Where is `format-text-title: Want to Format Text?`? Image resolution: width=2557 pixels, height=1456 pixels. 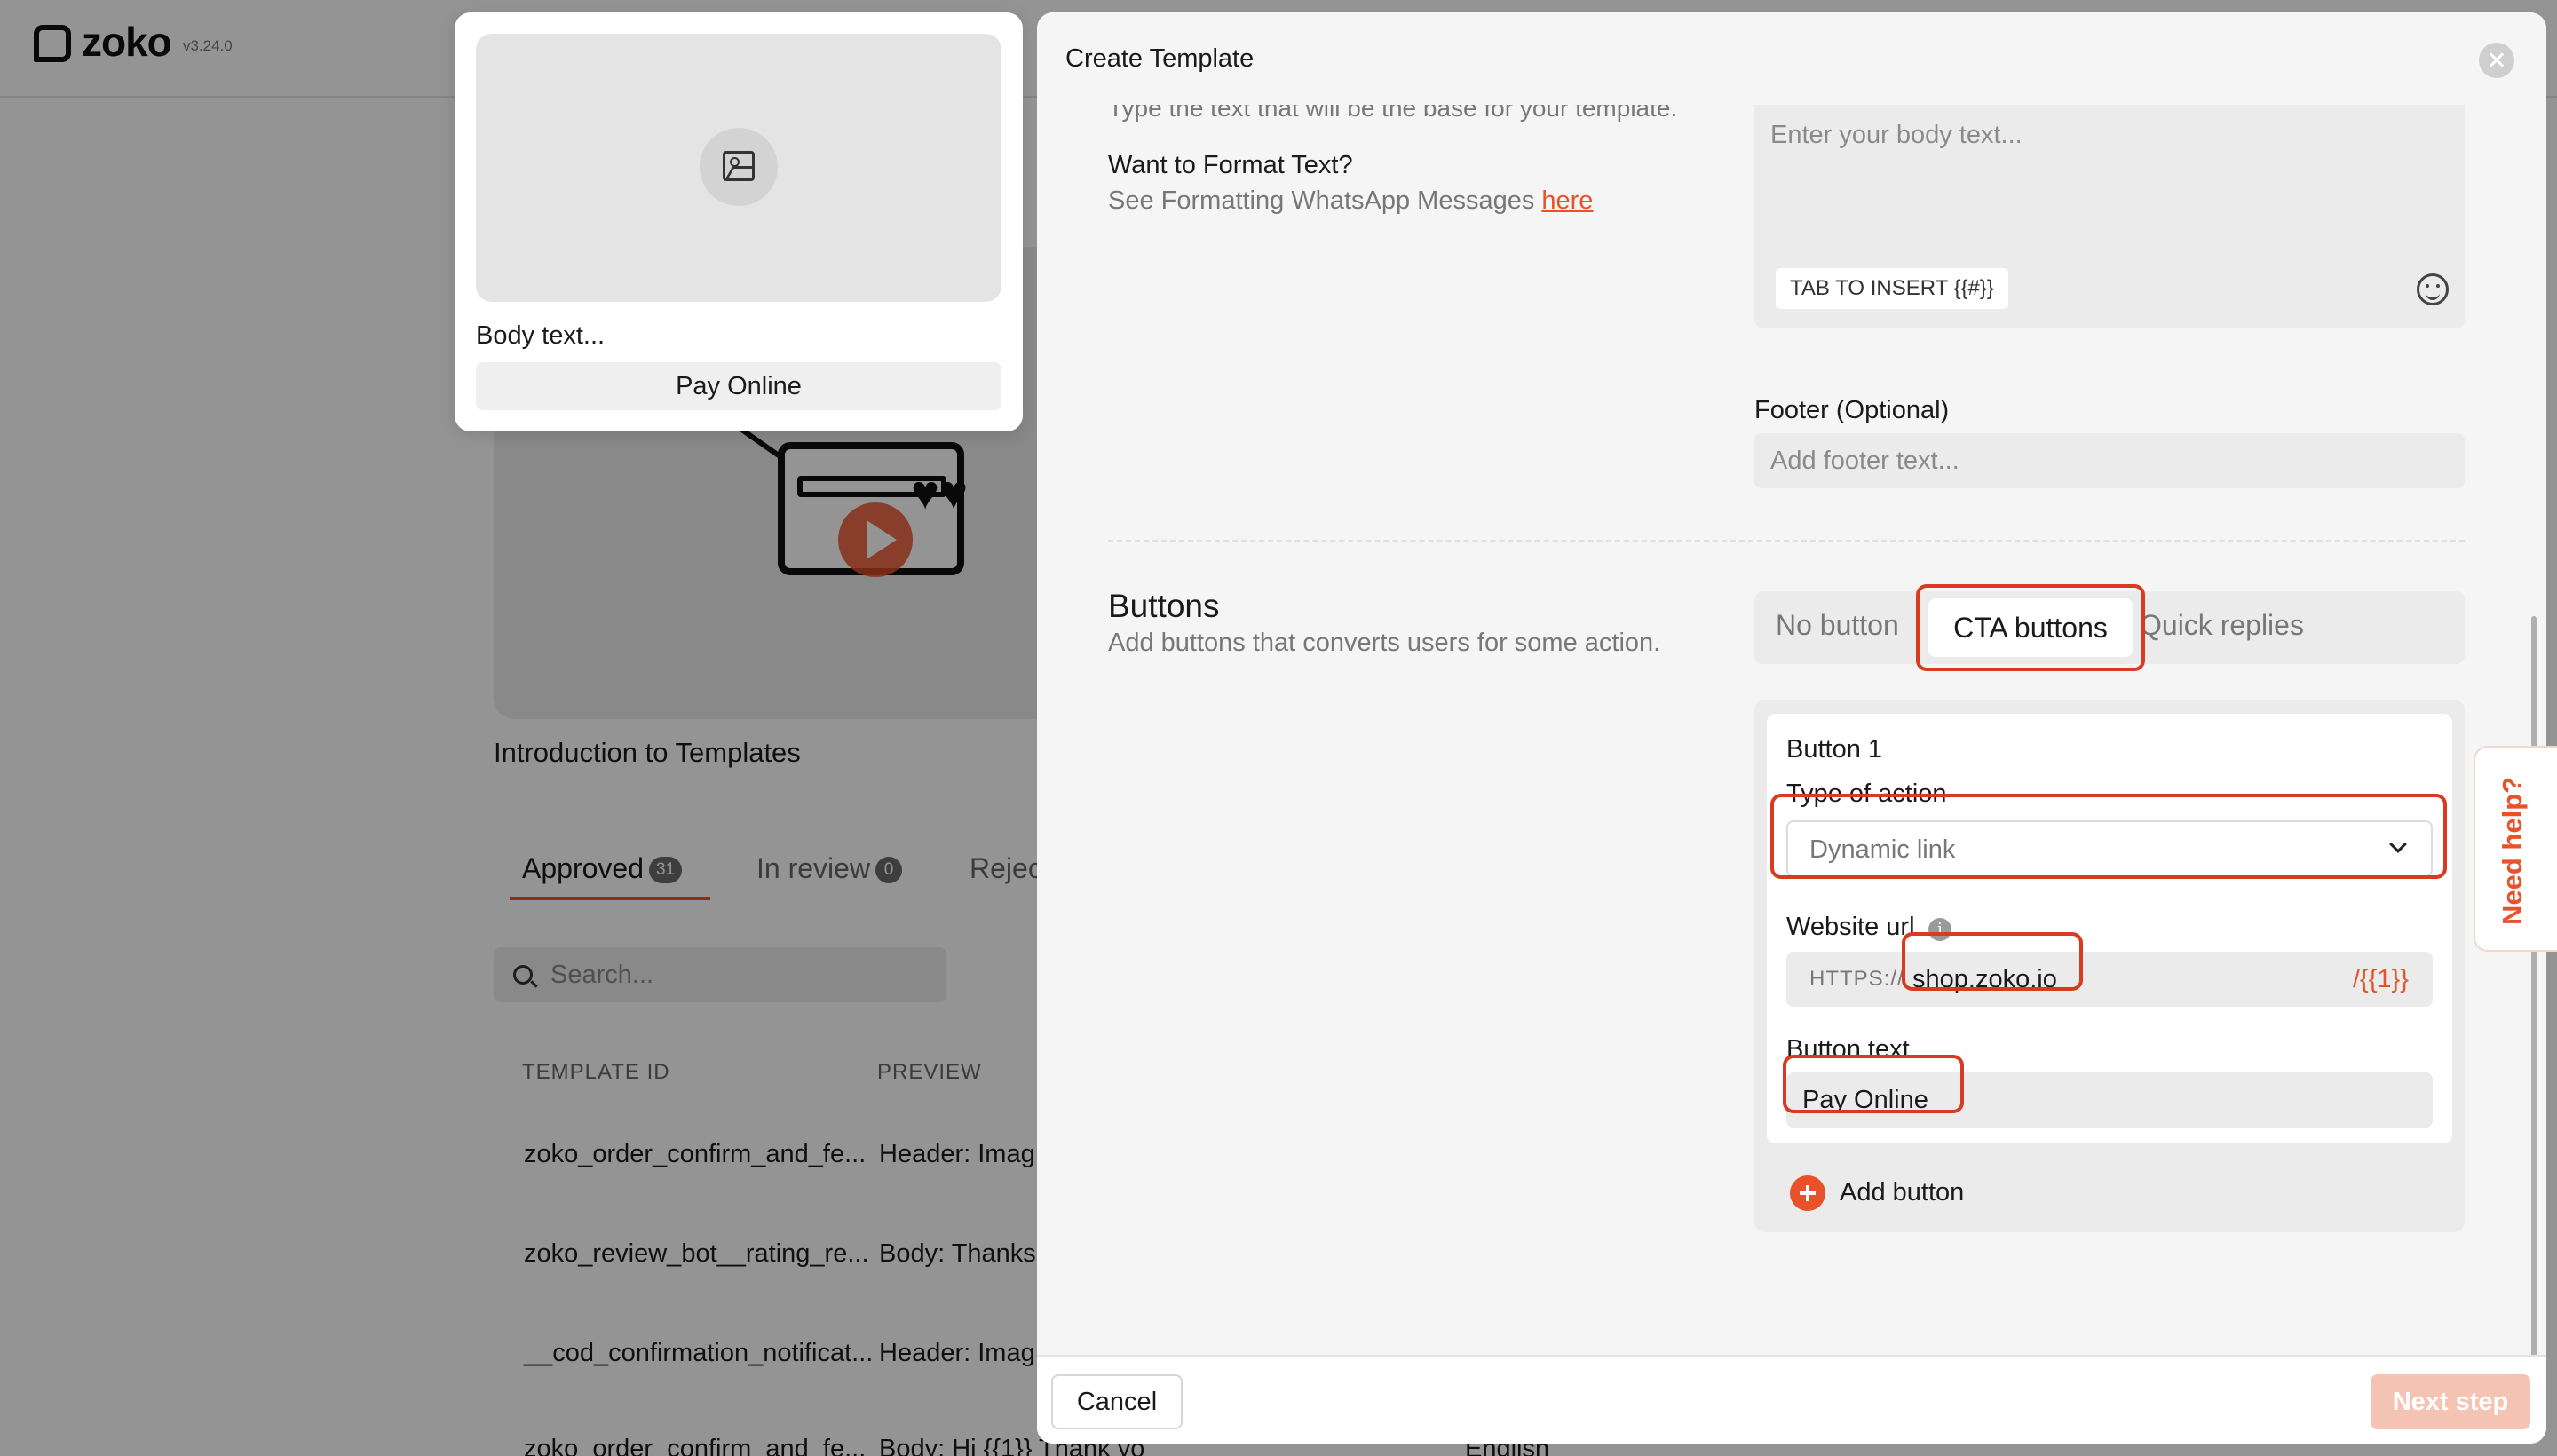
format-text-title: Want to Format Text? is located at coordinates (1230, 165).